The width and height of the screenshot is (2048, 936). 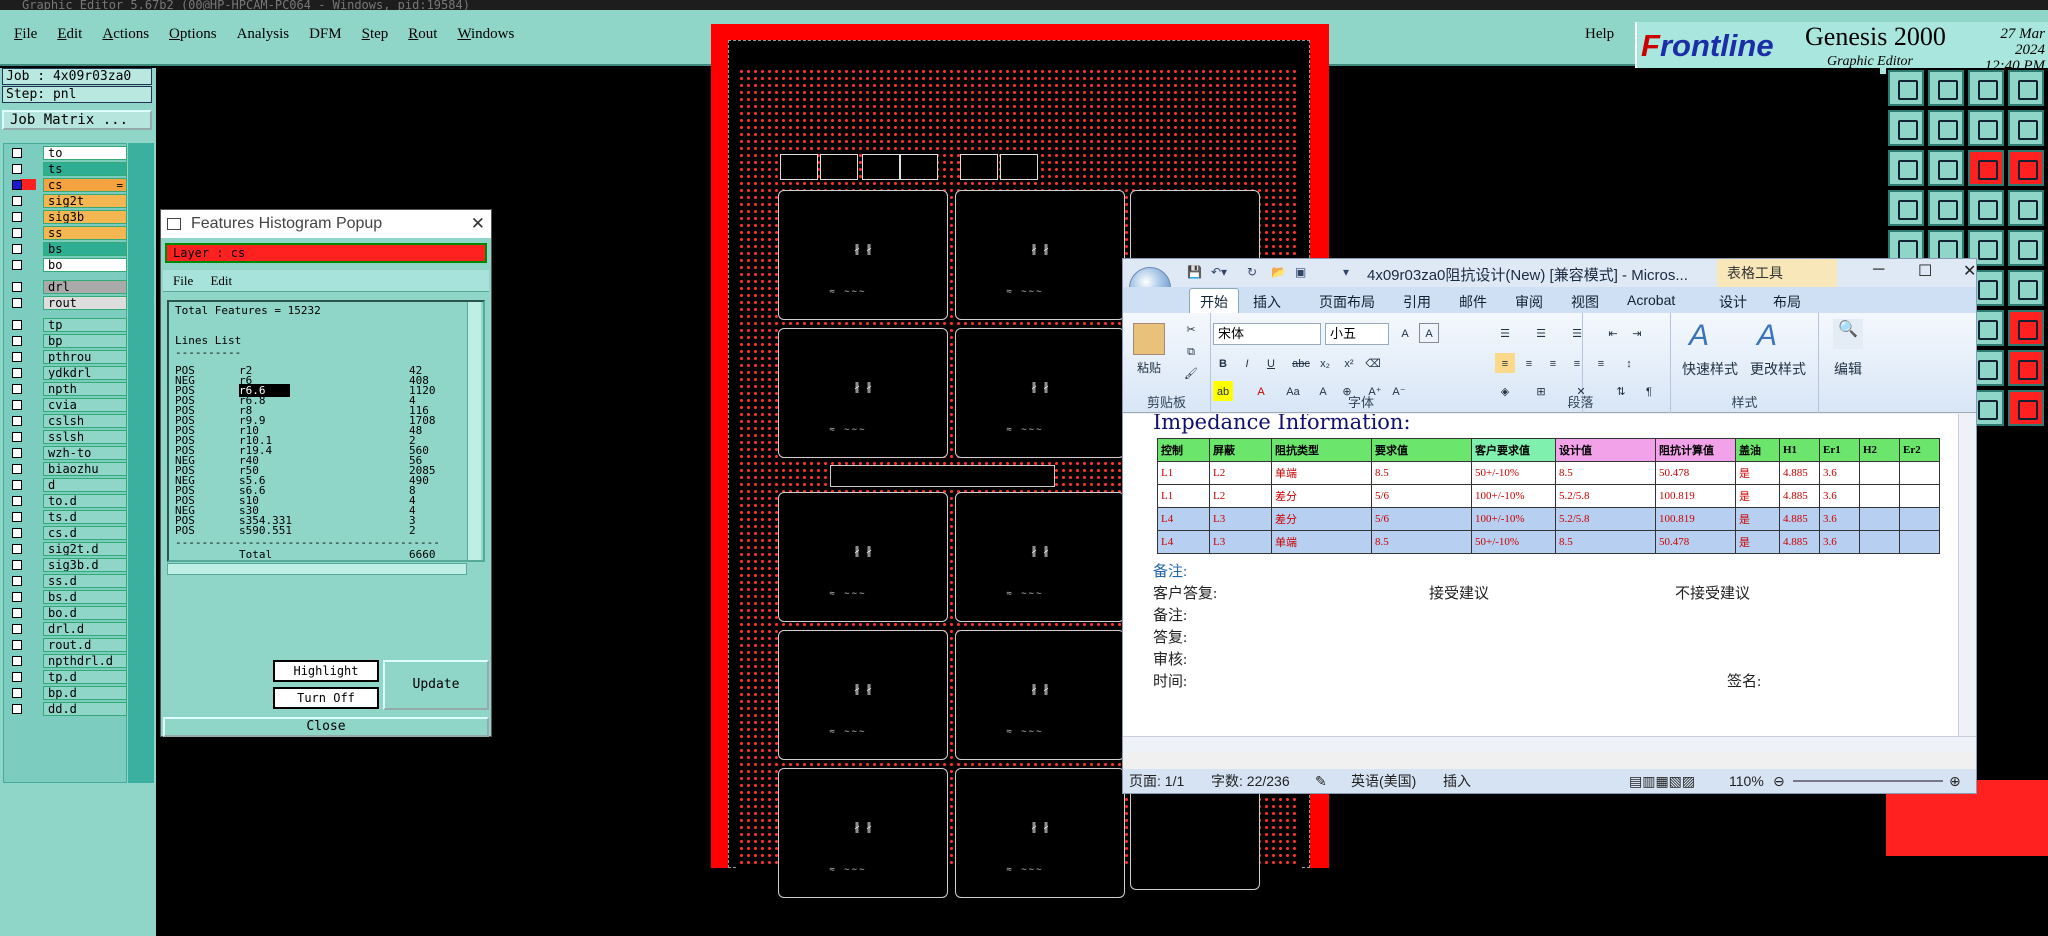 What do you see at coordinates (1746, 781) in the screenshot?
I see `zoom-level: 110%` at bounding box center [1746, 781].